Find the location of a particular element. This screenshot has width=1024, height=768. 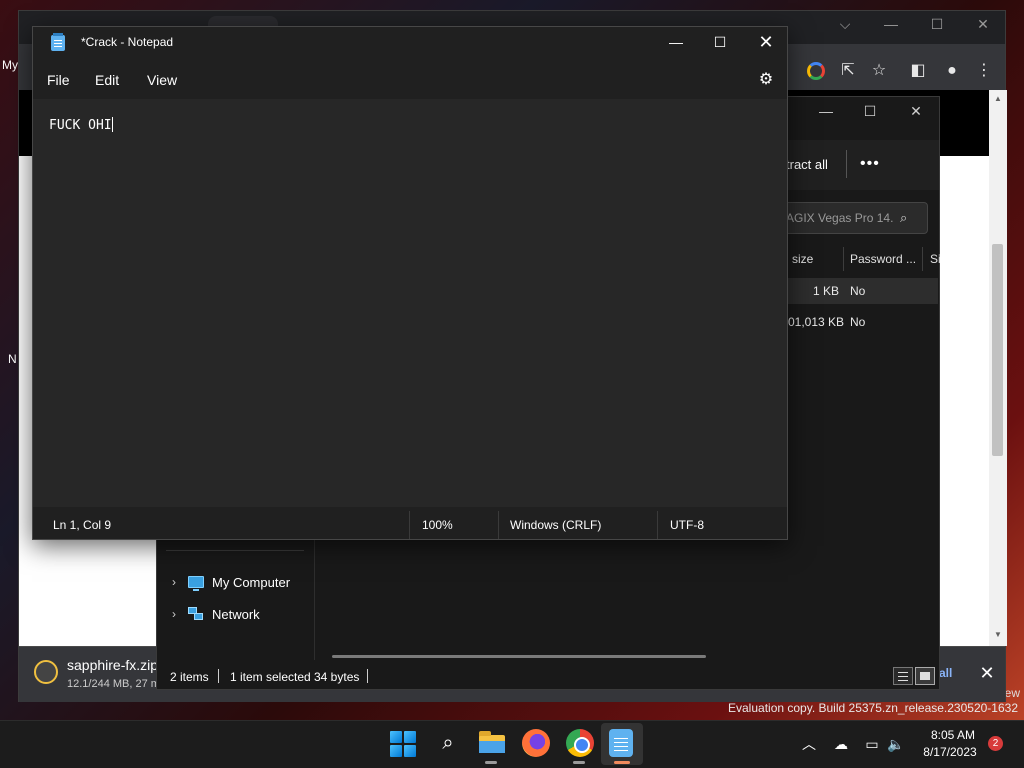

nav-divider is located at coordinates (235, 550).